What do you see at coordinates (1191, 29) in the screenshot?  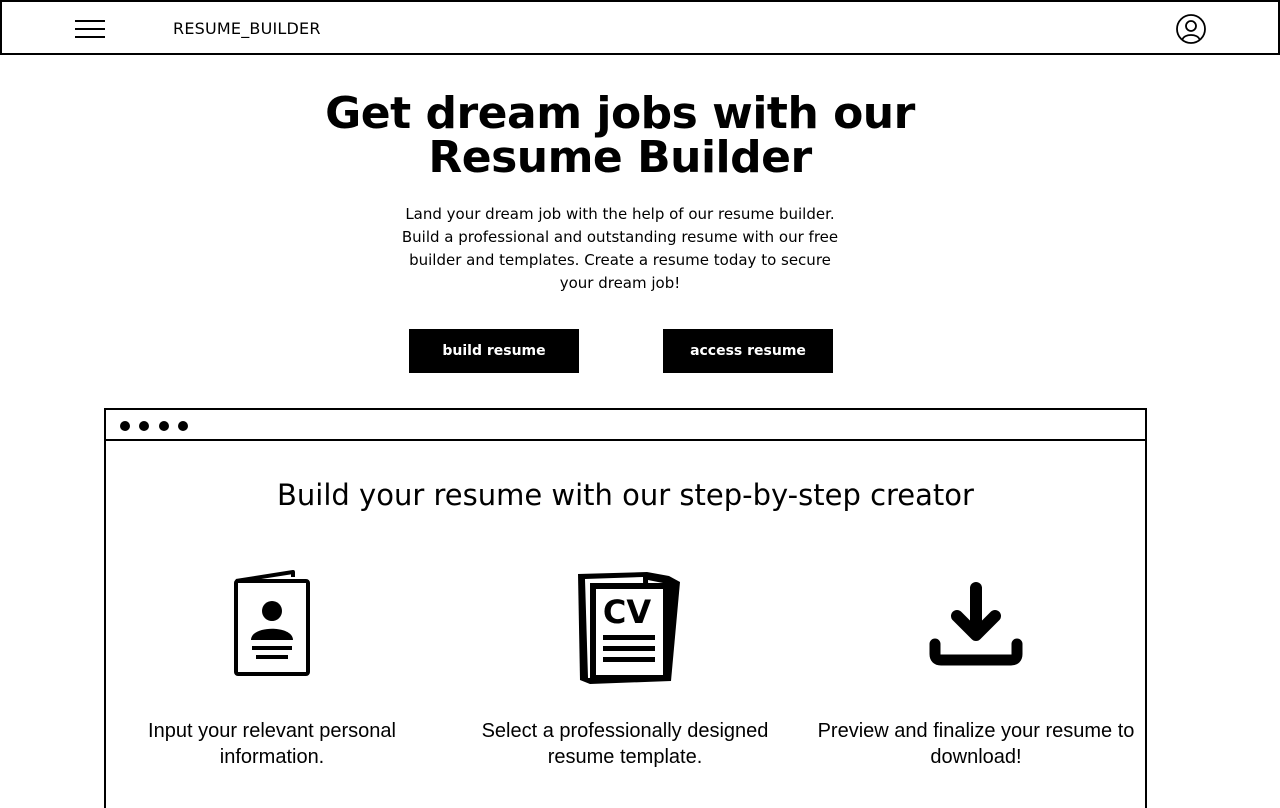 I see `user-circle-icon` at bounding box center [1191, 29].